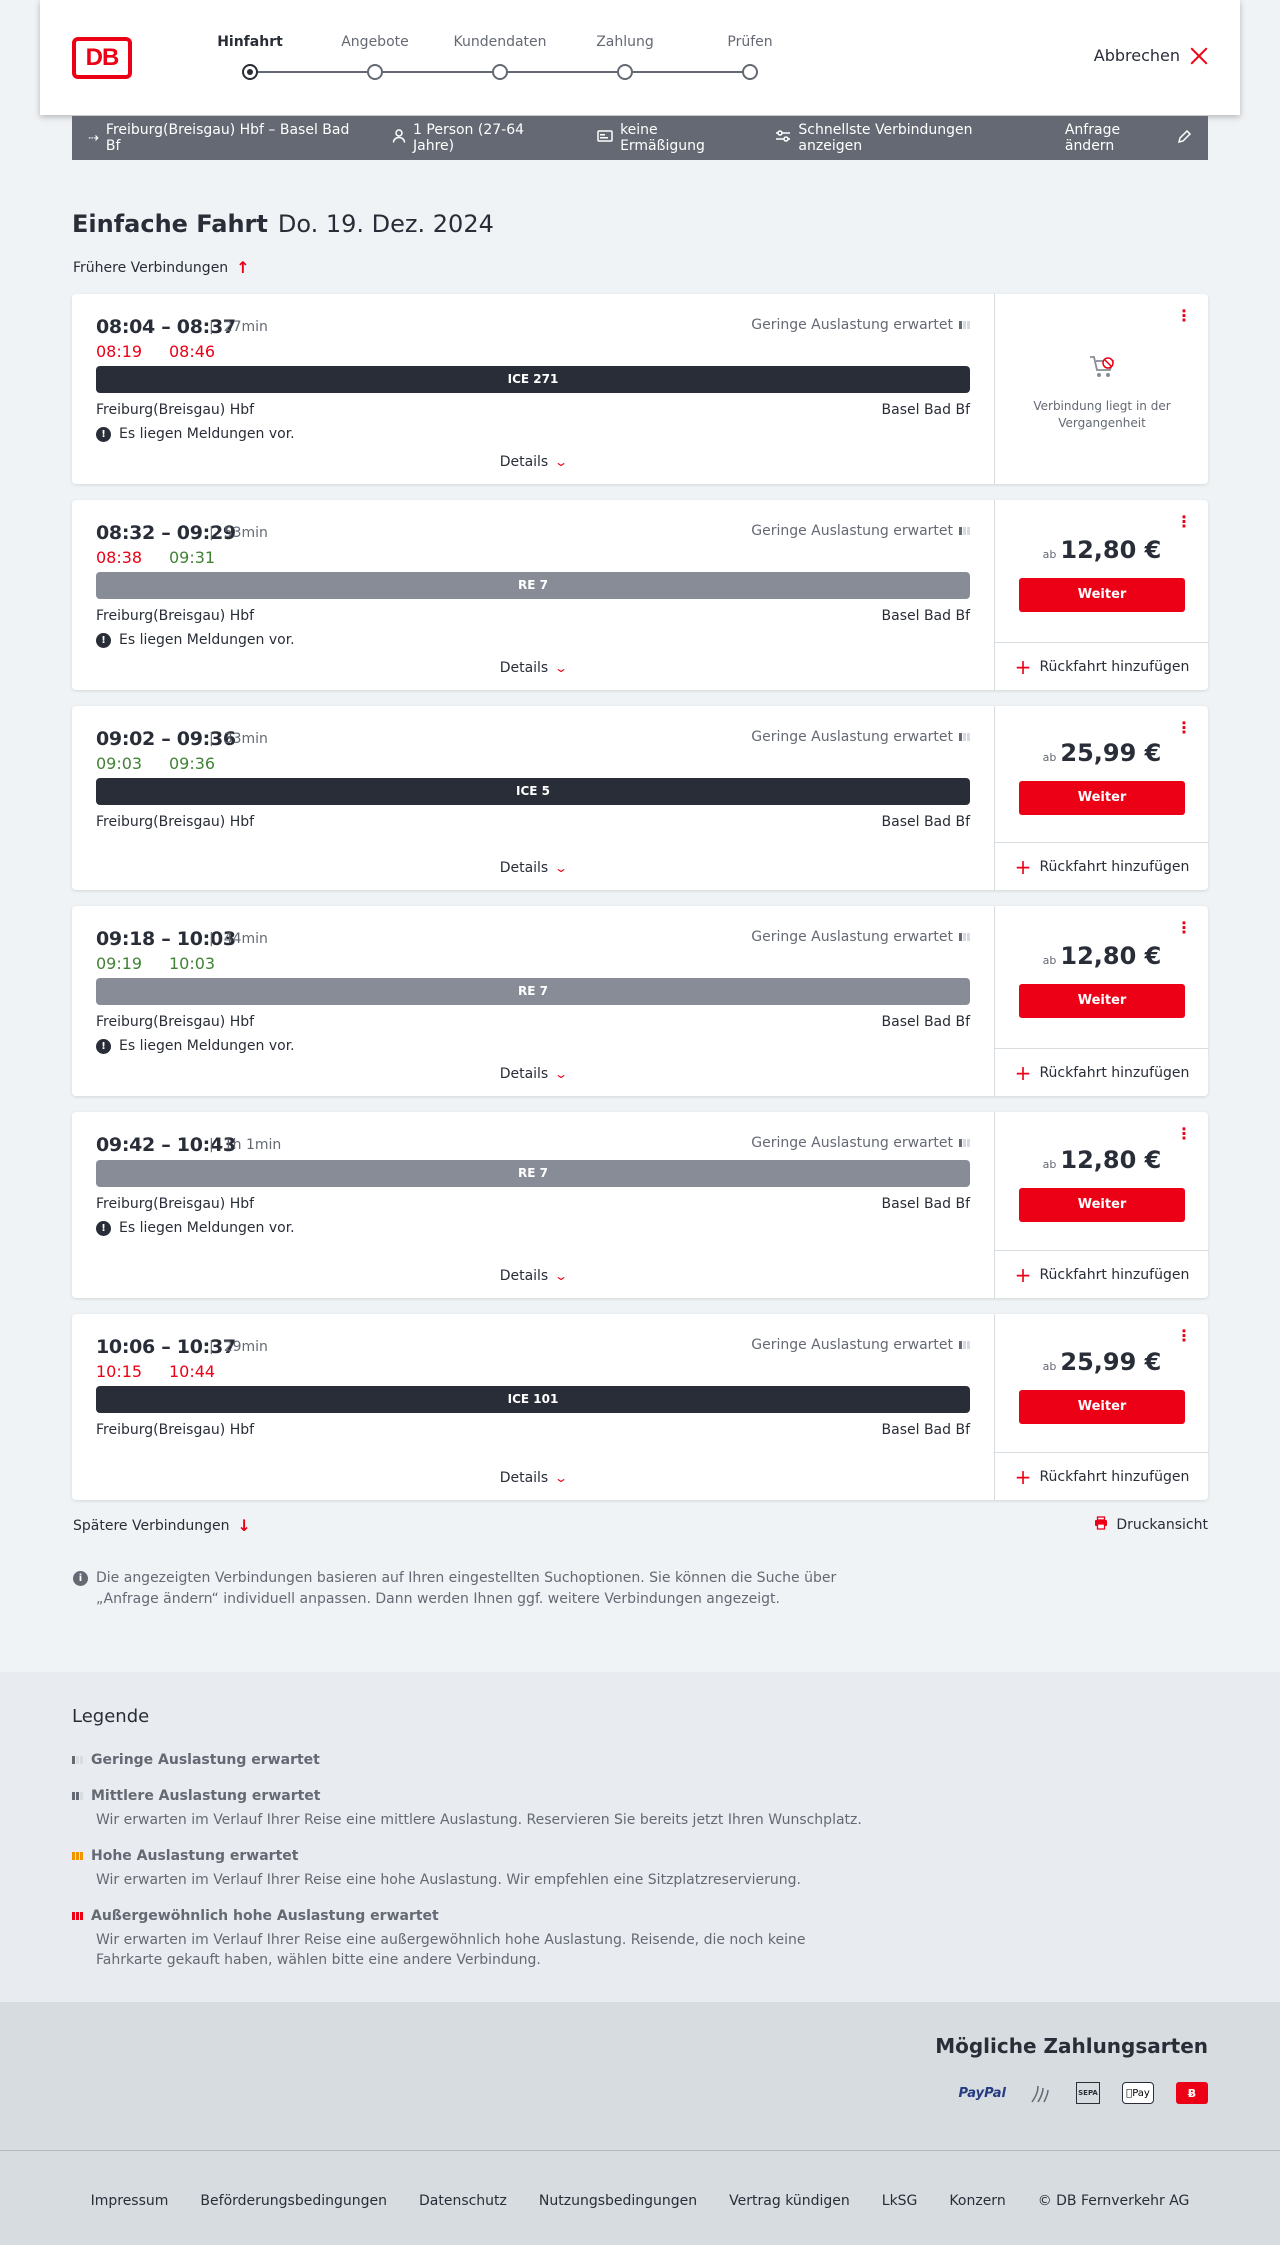  What do you see at coordinates (238, 327) in the screenshot?
I see `connection-duration: 27min` at bounding box center [238, 327].